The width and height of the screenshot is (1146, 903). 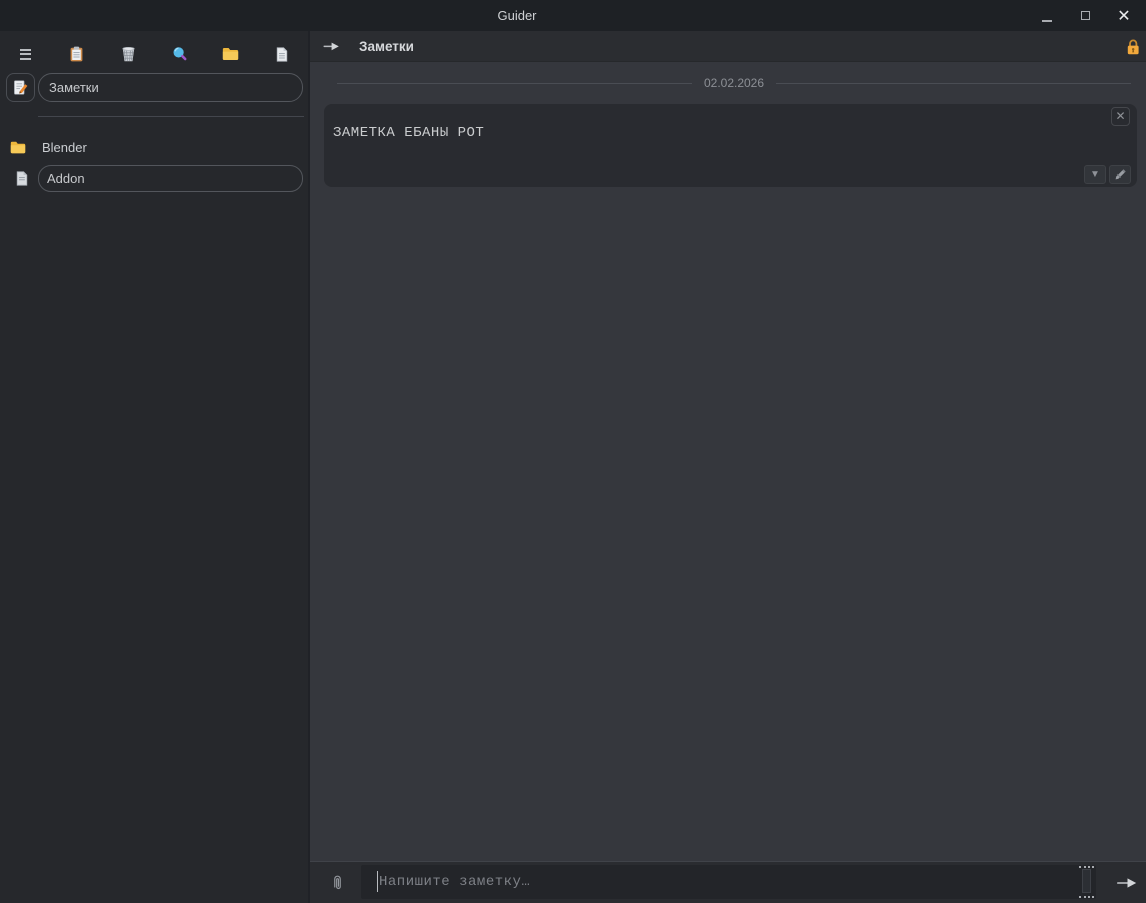 I want to click on paperclip-icon, so click(x=337, y=882).